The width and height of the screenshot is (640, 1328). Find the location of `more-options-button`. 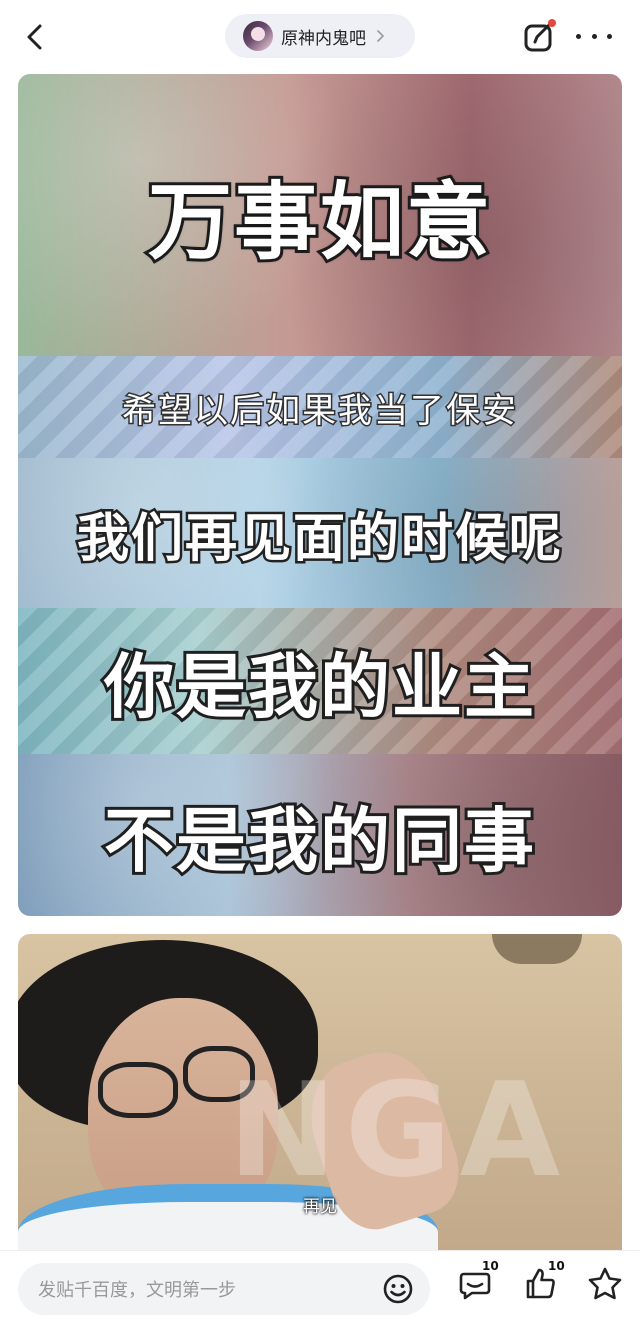

more-options-button is located at coordinates (594, 36).